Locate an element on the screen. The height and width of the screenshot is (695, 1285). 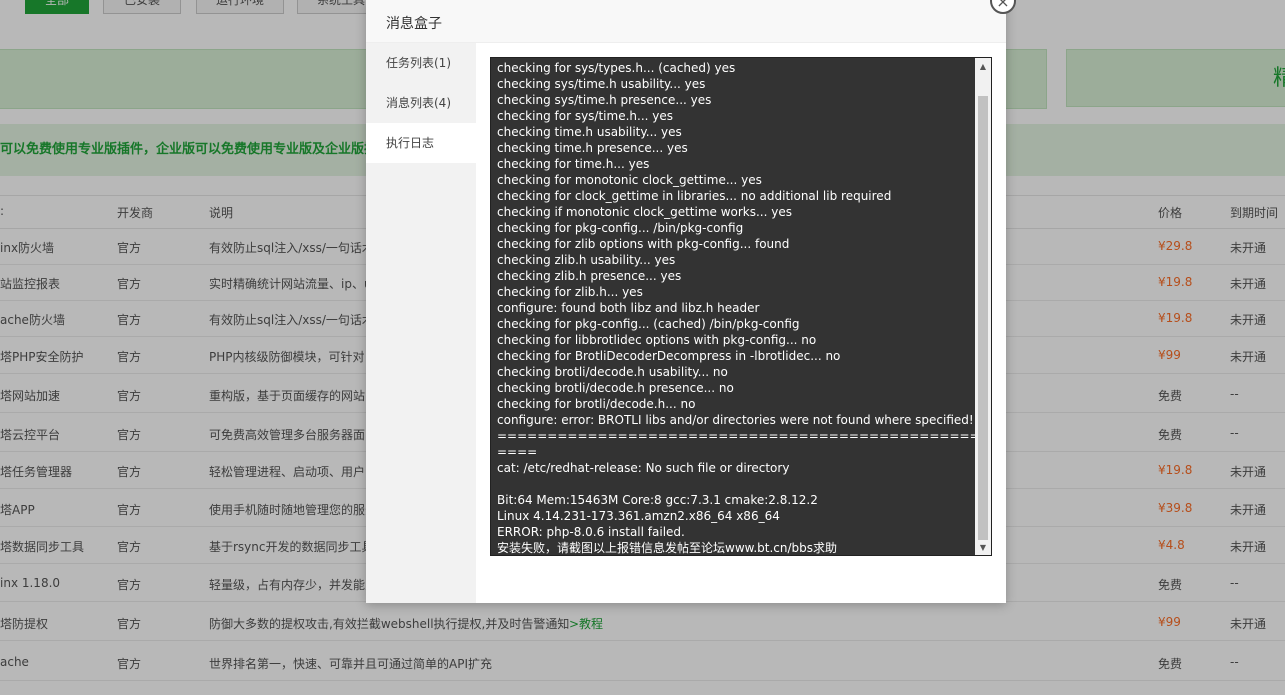
log-line: checking sys/time.h presence... yes is located at coordinates (604, 100).